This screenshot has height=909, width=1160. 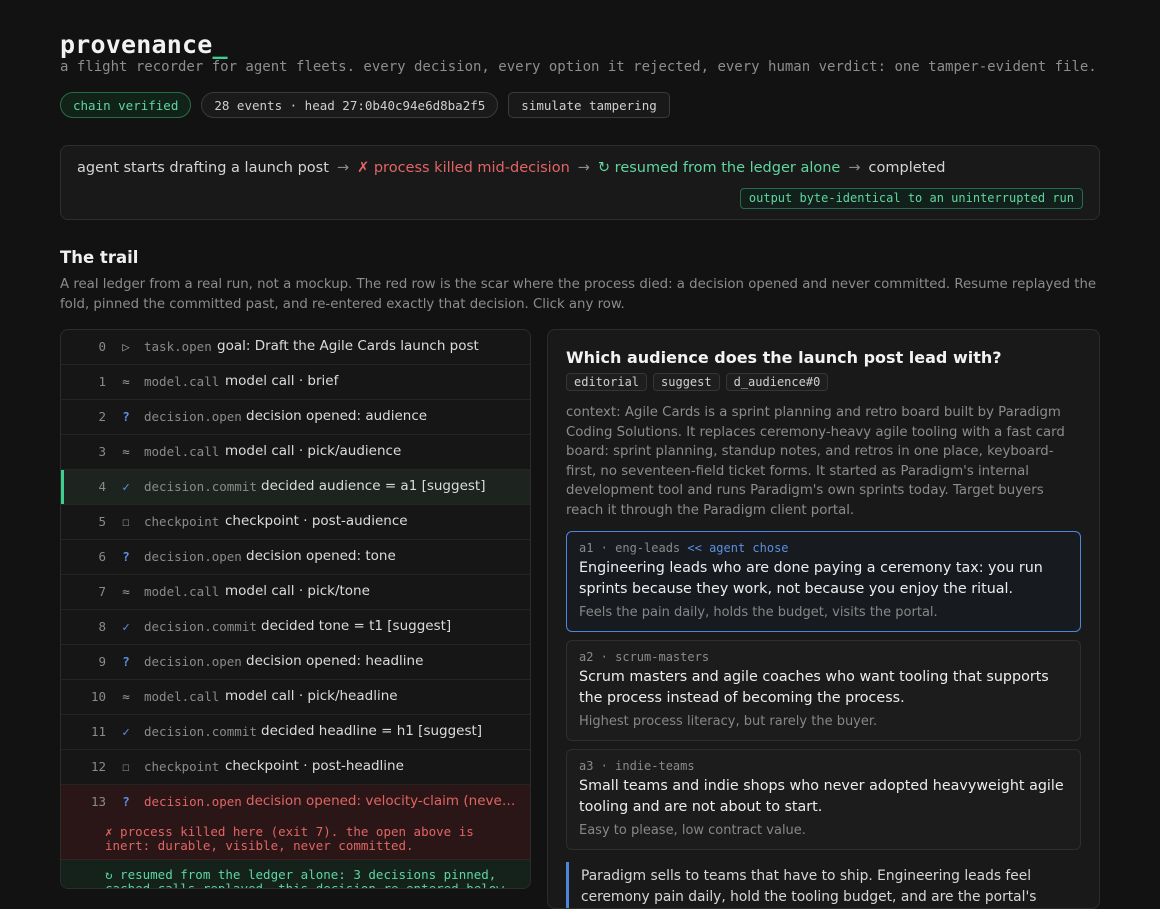 I want to click on row-index: 1, so click(x=102, y=381).